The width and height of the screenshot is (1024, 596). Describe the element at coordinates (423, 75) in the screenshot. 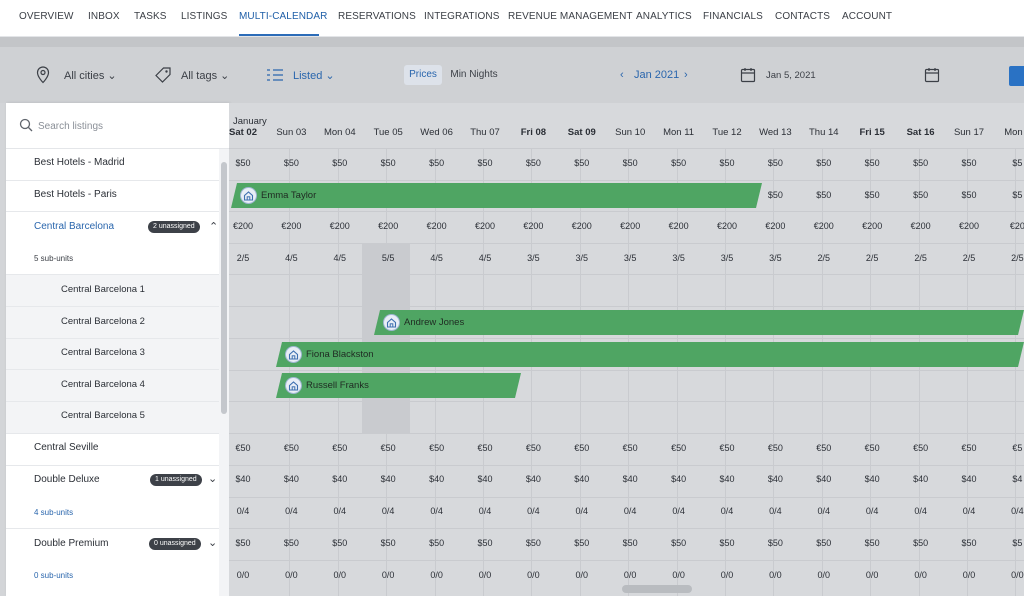

I see `prices-toggle: Prices` at that location.